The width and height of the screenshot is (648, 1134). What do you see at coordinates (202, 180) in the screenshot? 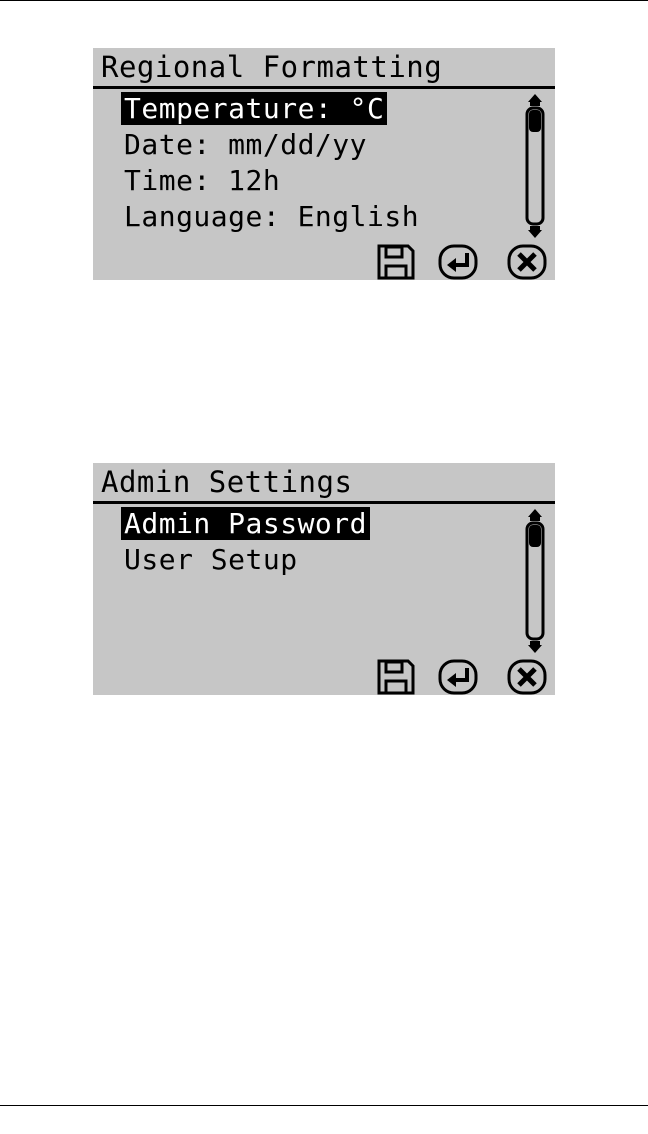
I see `menu-item-time: Time: 12h` at bounding box center [202, 180].